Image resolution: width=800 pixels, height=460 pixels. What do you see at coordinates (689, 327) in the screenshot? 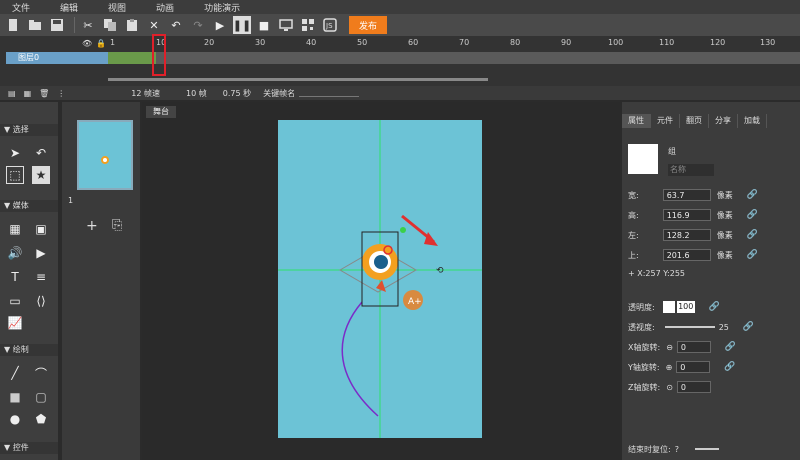
I see `perspective-slider` at bounding box center [689, 327].